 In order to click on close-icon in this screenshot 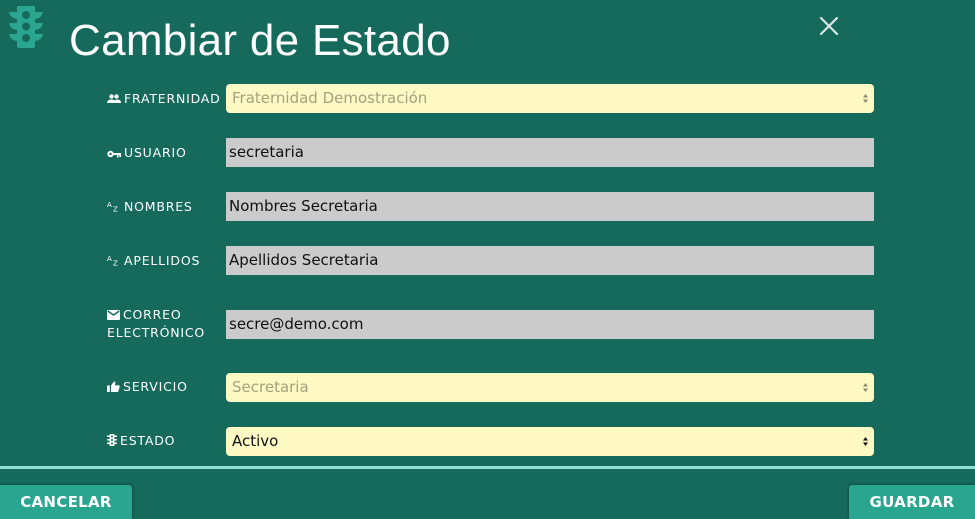, I will do `click(829, 26)`.